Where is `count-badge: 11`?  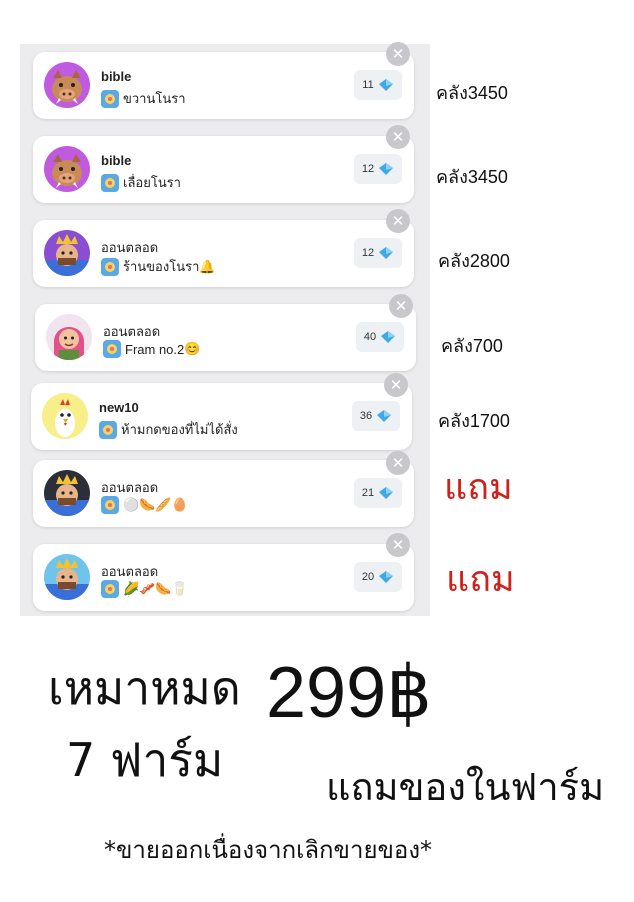
count-badge: 11 is located at coordinates (378, 85).